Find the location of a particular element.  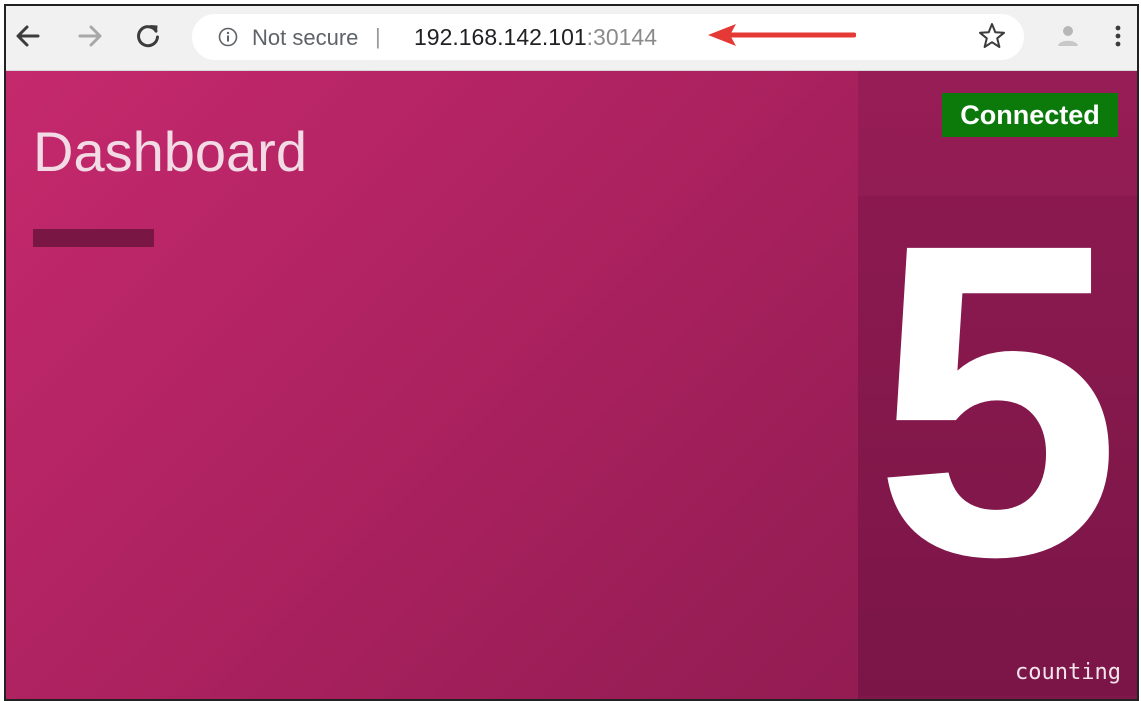

info-icon is located at coordinates (228, 37).